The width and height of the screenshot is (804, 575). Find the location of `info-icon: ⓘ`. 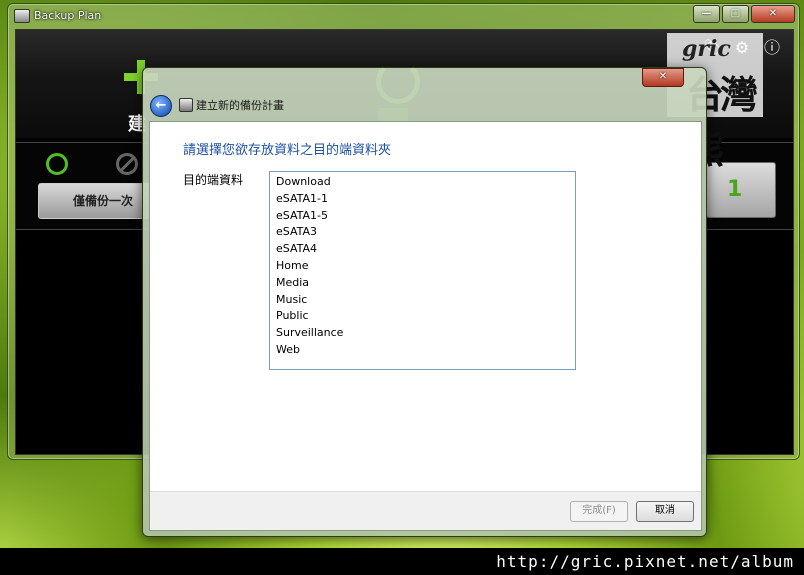

info-icon: ⓘ is located at coordinates (772, 48).